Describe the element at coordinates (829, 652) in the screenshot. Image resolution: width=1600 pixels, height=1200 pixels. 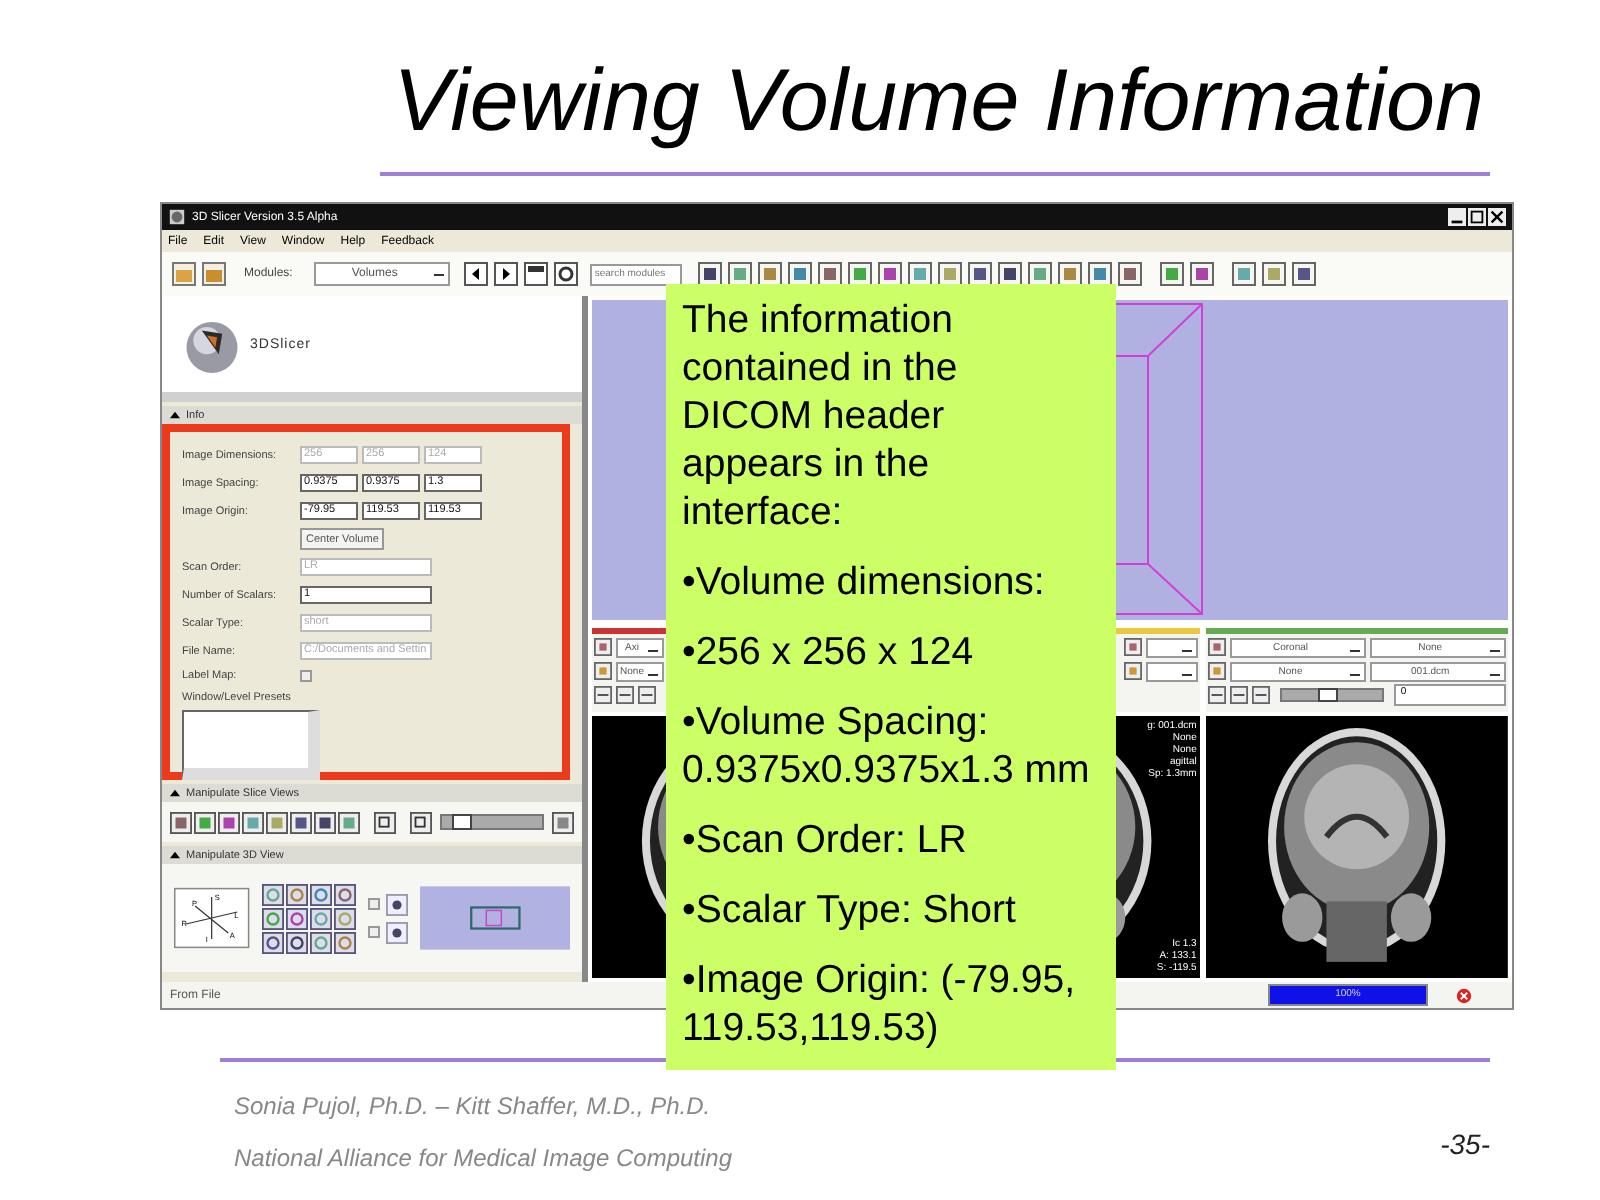
I see `callout-text: •256 x 256 x 124` at that location.